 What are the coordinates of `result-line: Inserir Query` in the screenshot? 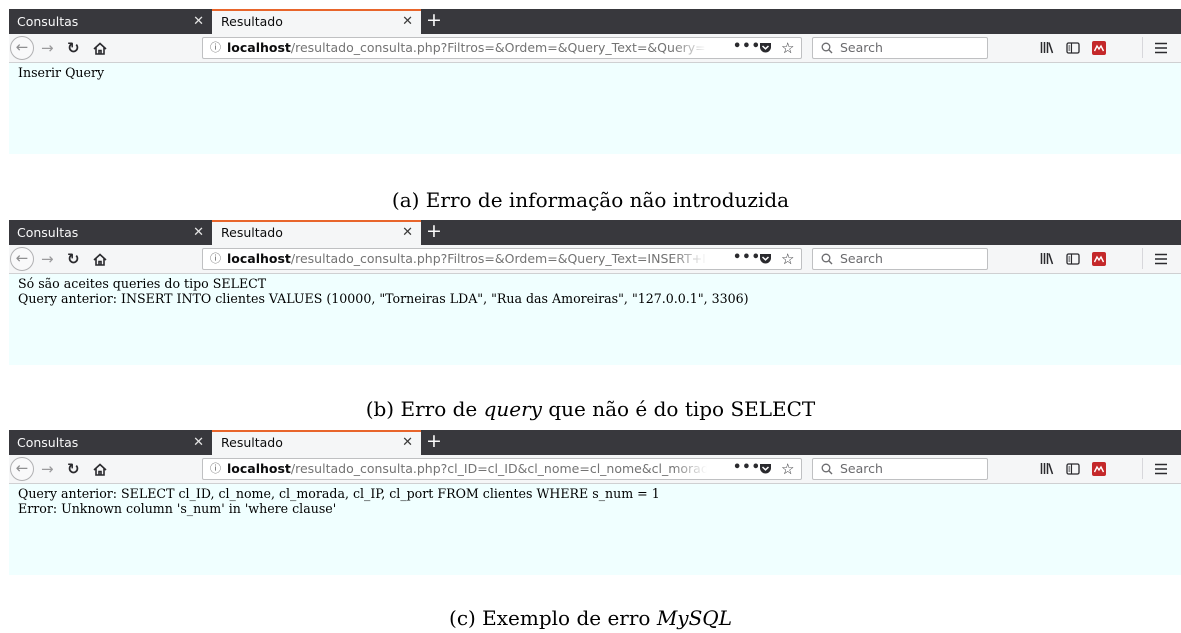 It's located at (61, 72).